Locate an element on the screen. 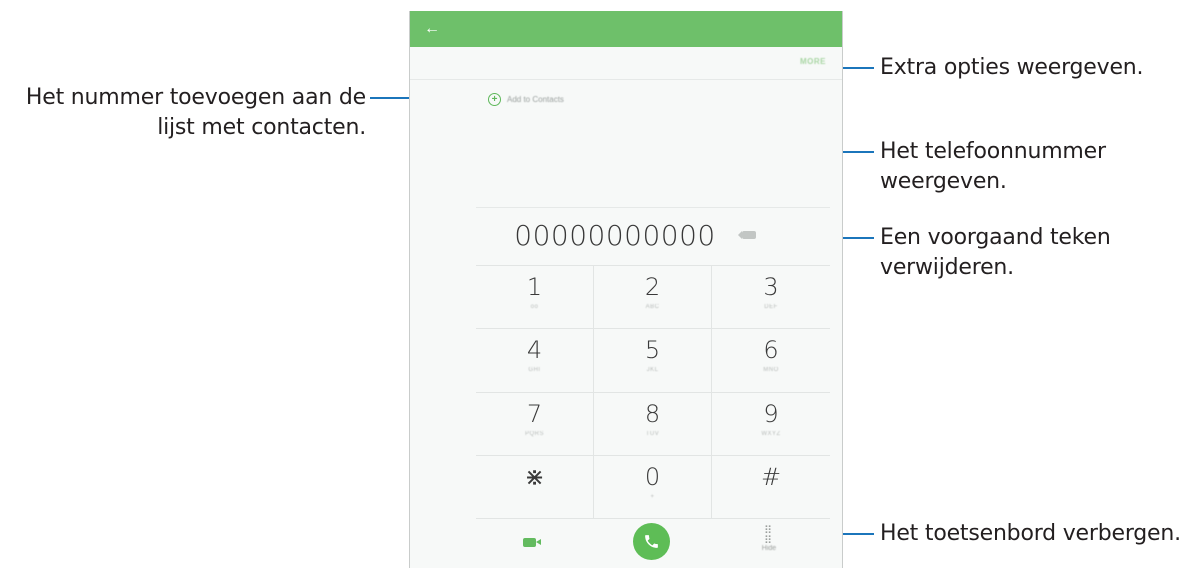 This screenshot has width=1202, height=568. keypad-key: 5 JKL is located at coordinates (653, 361).